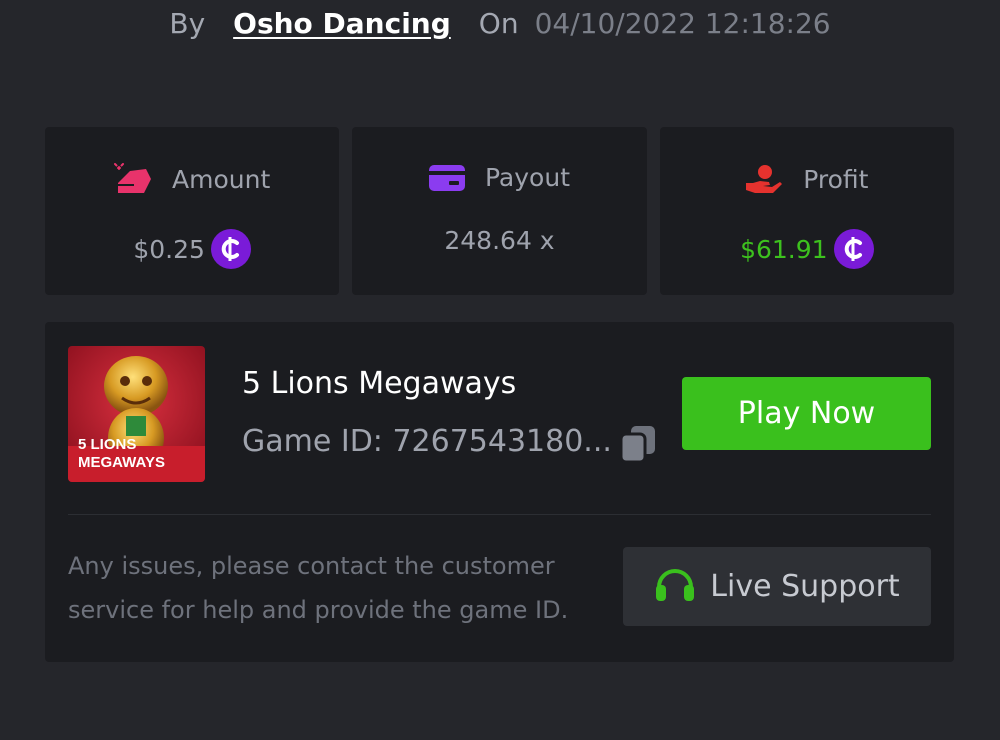  I want to click on bet-byline: By Osho Dancing On 04/10/2022 12:18:26, so click(500, 23).